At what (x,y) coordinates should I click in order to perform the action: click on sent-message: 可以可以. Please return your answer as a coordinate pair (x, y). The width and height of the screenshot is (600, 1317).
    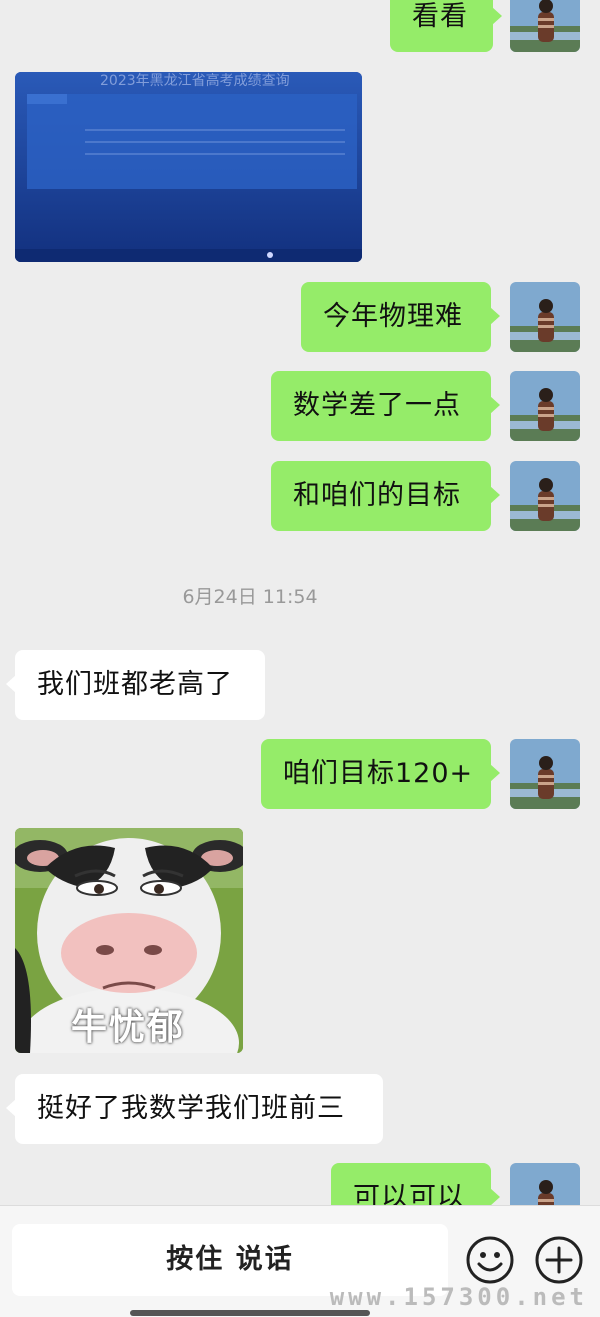
    Looking at the image, I should click on (415, 1184).